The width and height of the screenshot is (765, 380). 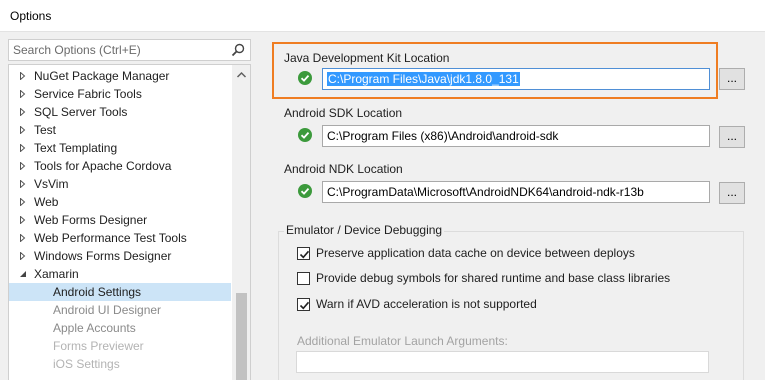 I want to click on tree-item-windows-forms-designer: Windows Forms Designer, so click(x=120, y=256).